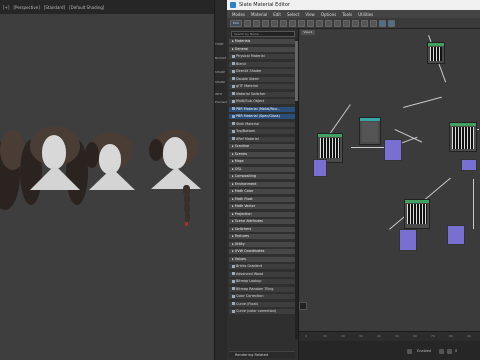 This screenshot has height=360, width=480. What do you see at coordinates (262, 56) in the screenshot?
I see `browser-item: Physical Material` at bounding box center [262, 56].